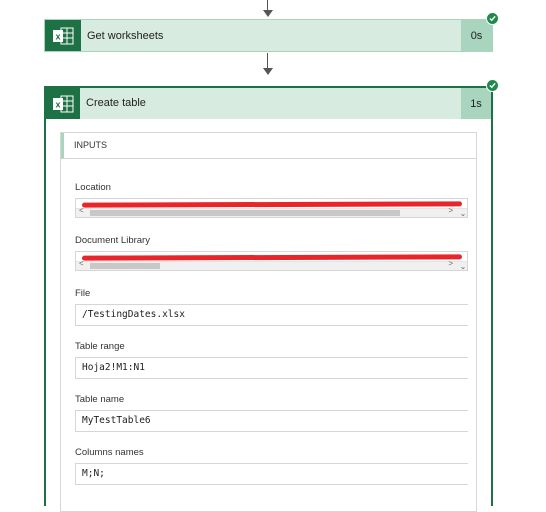  What do you see at coordinates (268, 13) in the screenshot?
I see `connector-arrow-top` at bounding box center [268, 13].